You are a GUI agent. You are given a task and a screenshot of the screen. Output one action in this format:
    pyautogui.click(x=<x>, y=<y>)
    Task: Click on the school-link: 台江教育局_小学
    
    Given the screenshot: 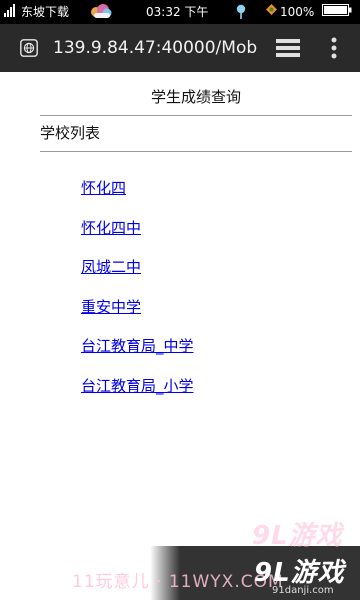 What is the action you would take?
    pyautogui.click(x=137, y=386)
    